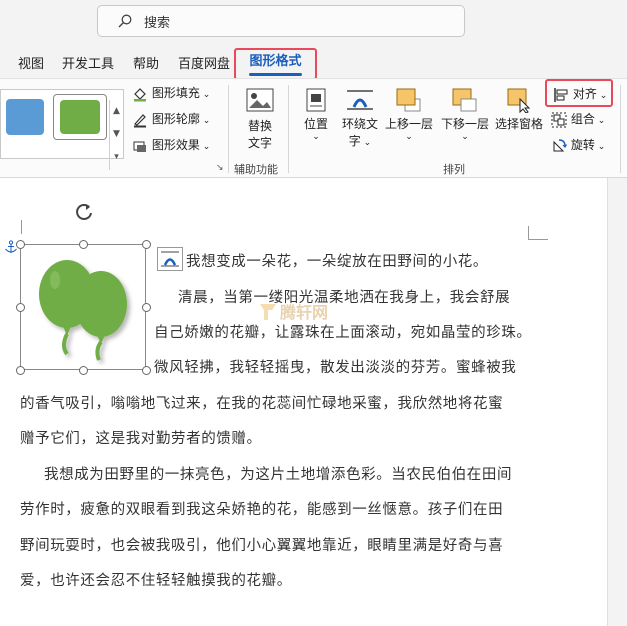 The image size is (627, 626). I want to click on align-button: 对齐 ⌄, so click(579, 93).